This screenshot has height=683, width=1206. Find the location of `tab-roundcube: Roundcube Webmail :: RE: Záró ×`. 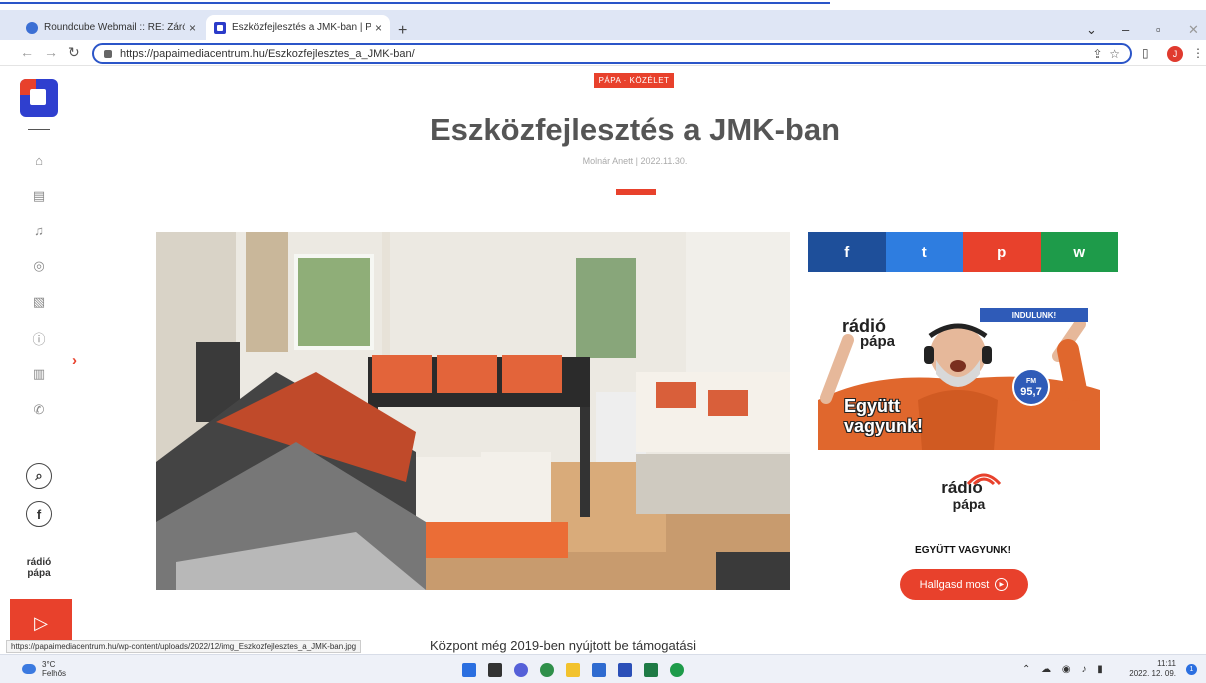

tab-roundcube: Roundcube Webmail :: RE: Záró × is located at coordinates (111, 27).